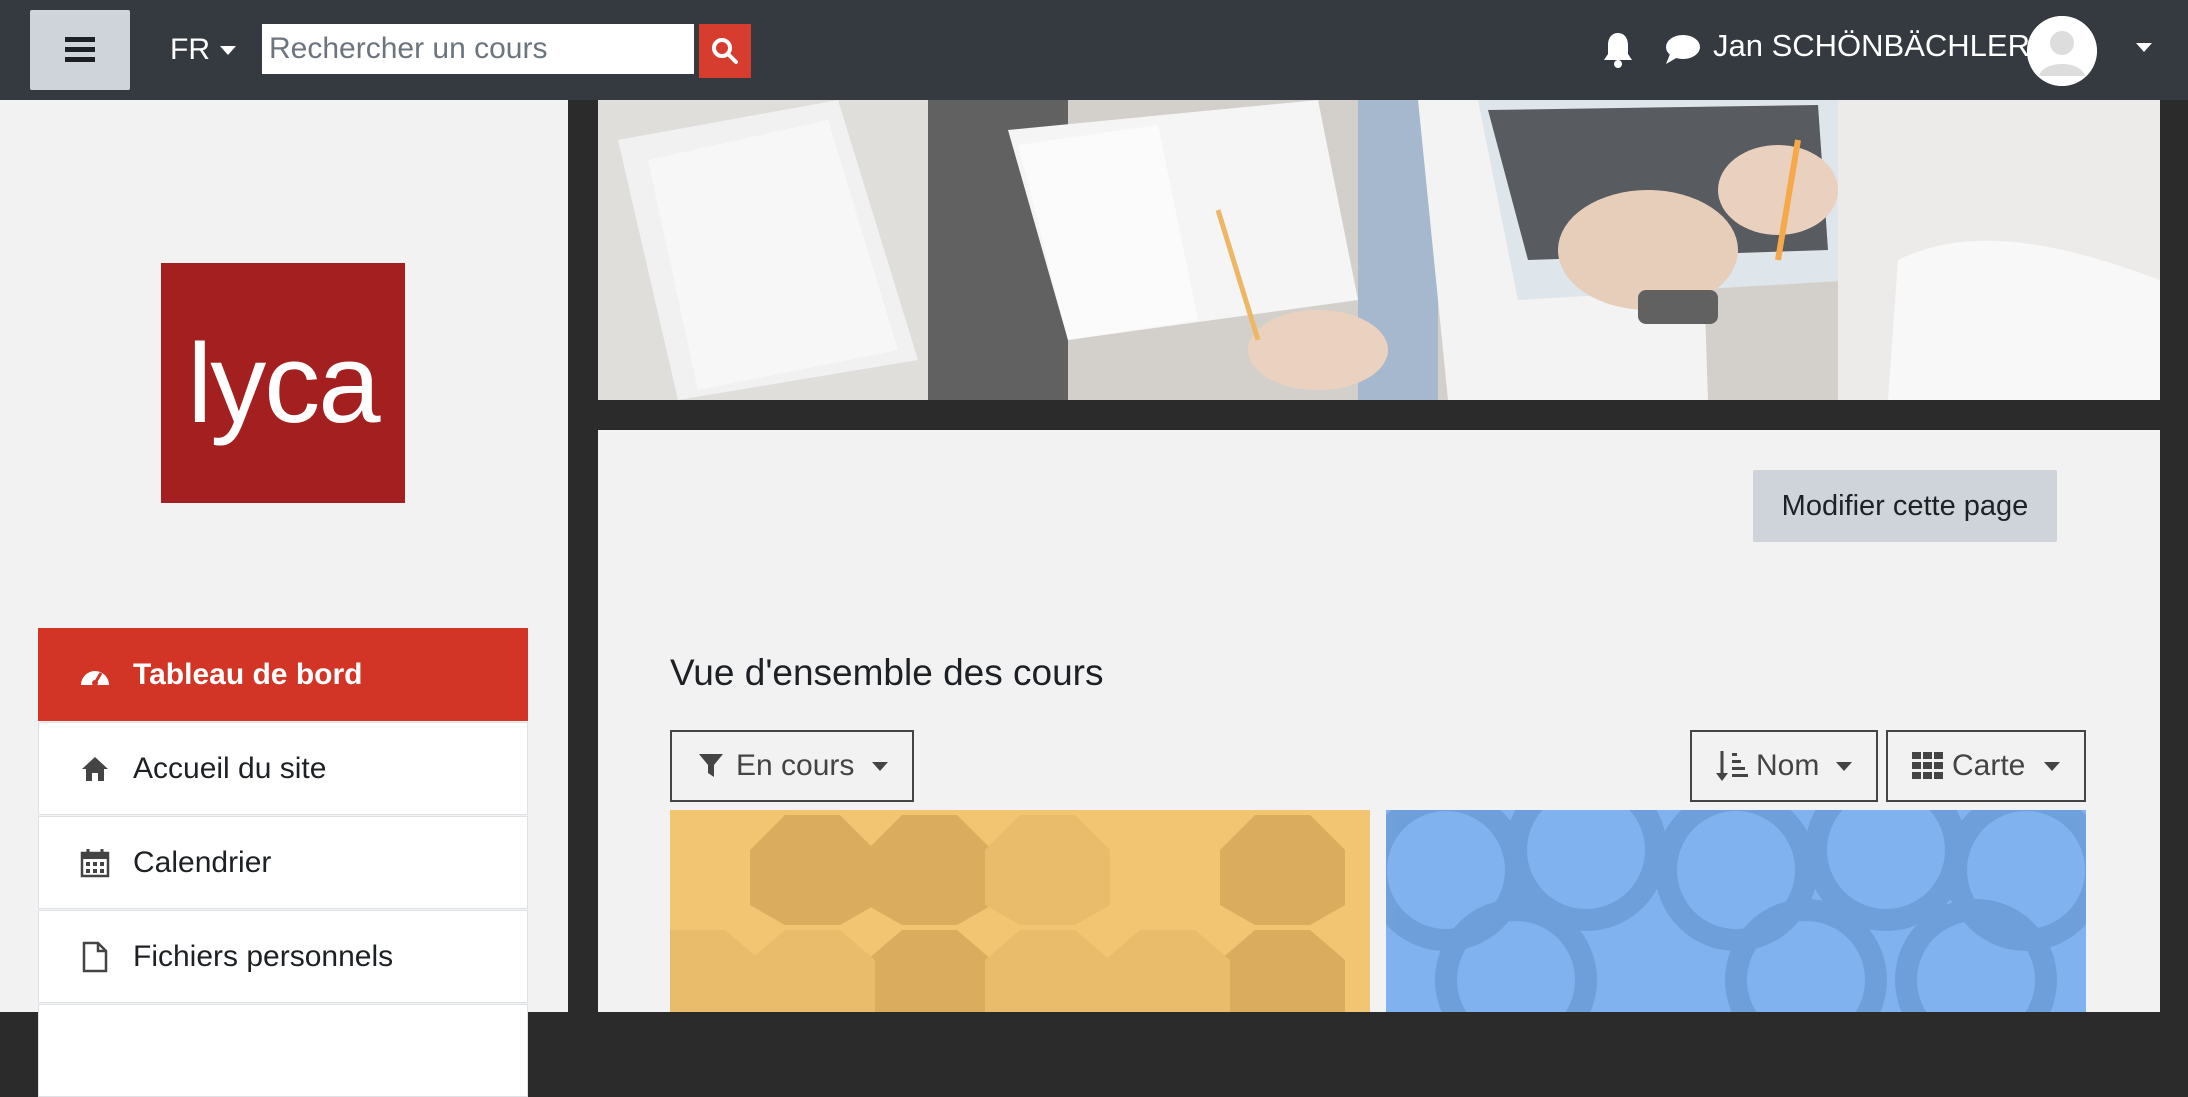 The width and height of the screenshot is (2188, 1097). Describe the element at coordinates (1618, 50) in the screenshot. I see `bell-icon` at that location.